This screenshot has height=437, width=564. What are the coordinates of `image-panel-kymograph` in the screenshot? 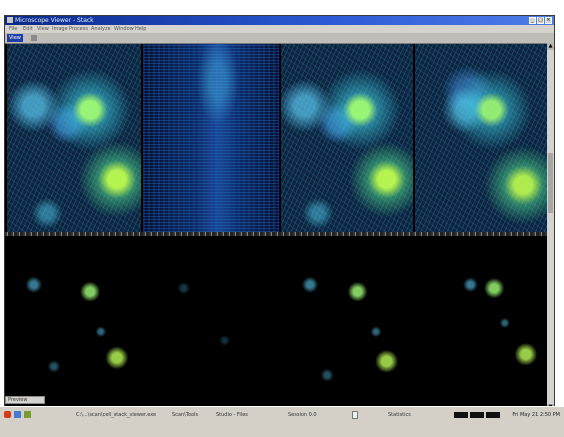 It's located at (211, 138).